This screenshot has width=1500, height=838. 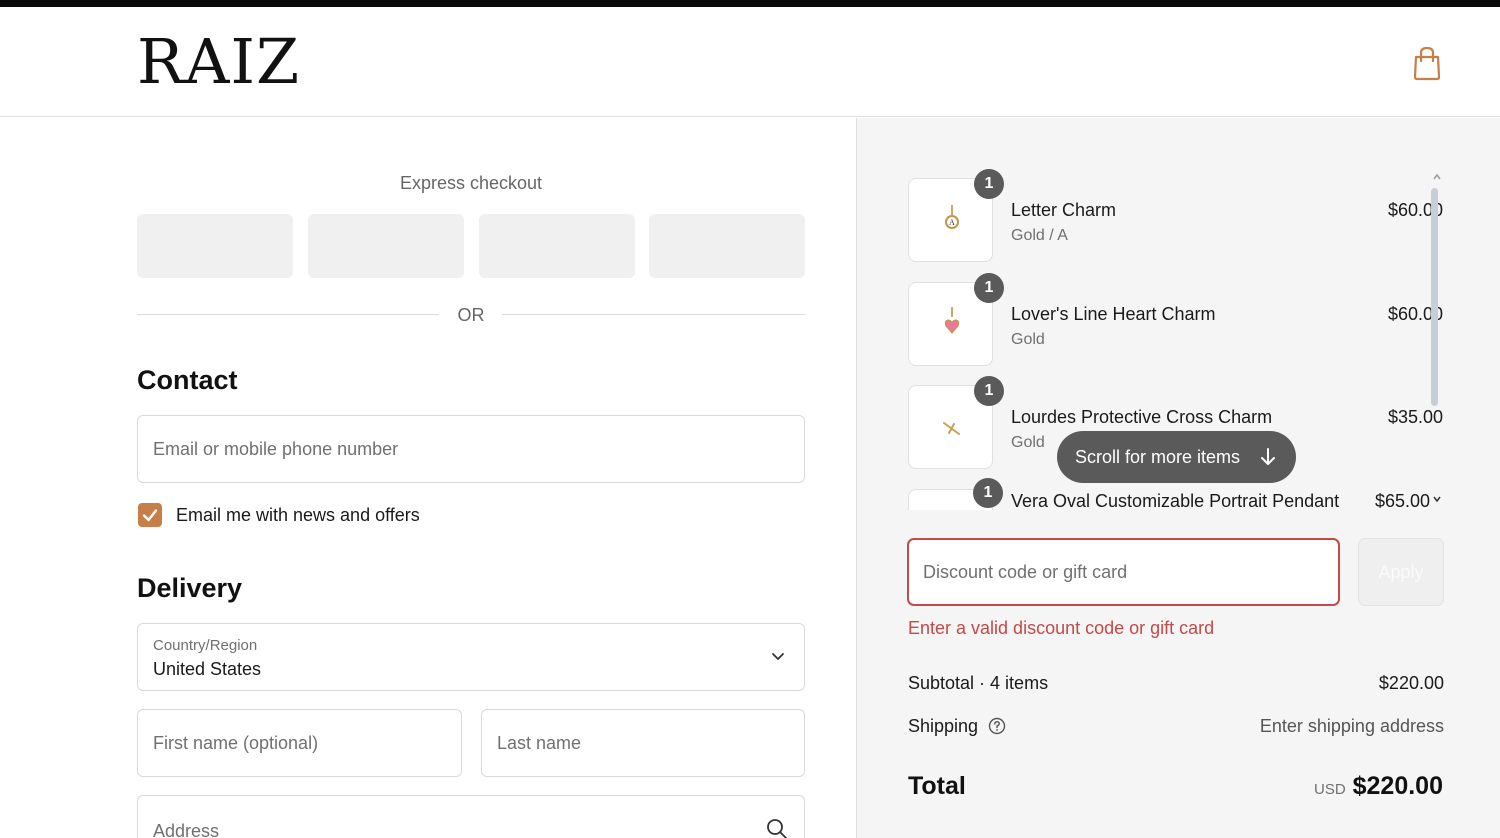 What do you see at coordinates (1039, 235) in the screenshot?
I see `item-variant: Gold / A` at bounding box center [1039, 235].